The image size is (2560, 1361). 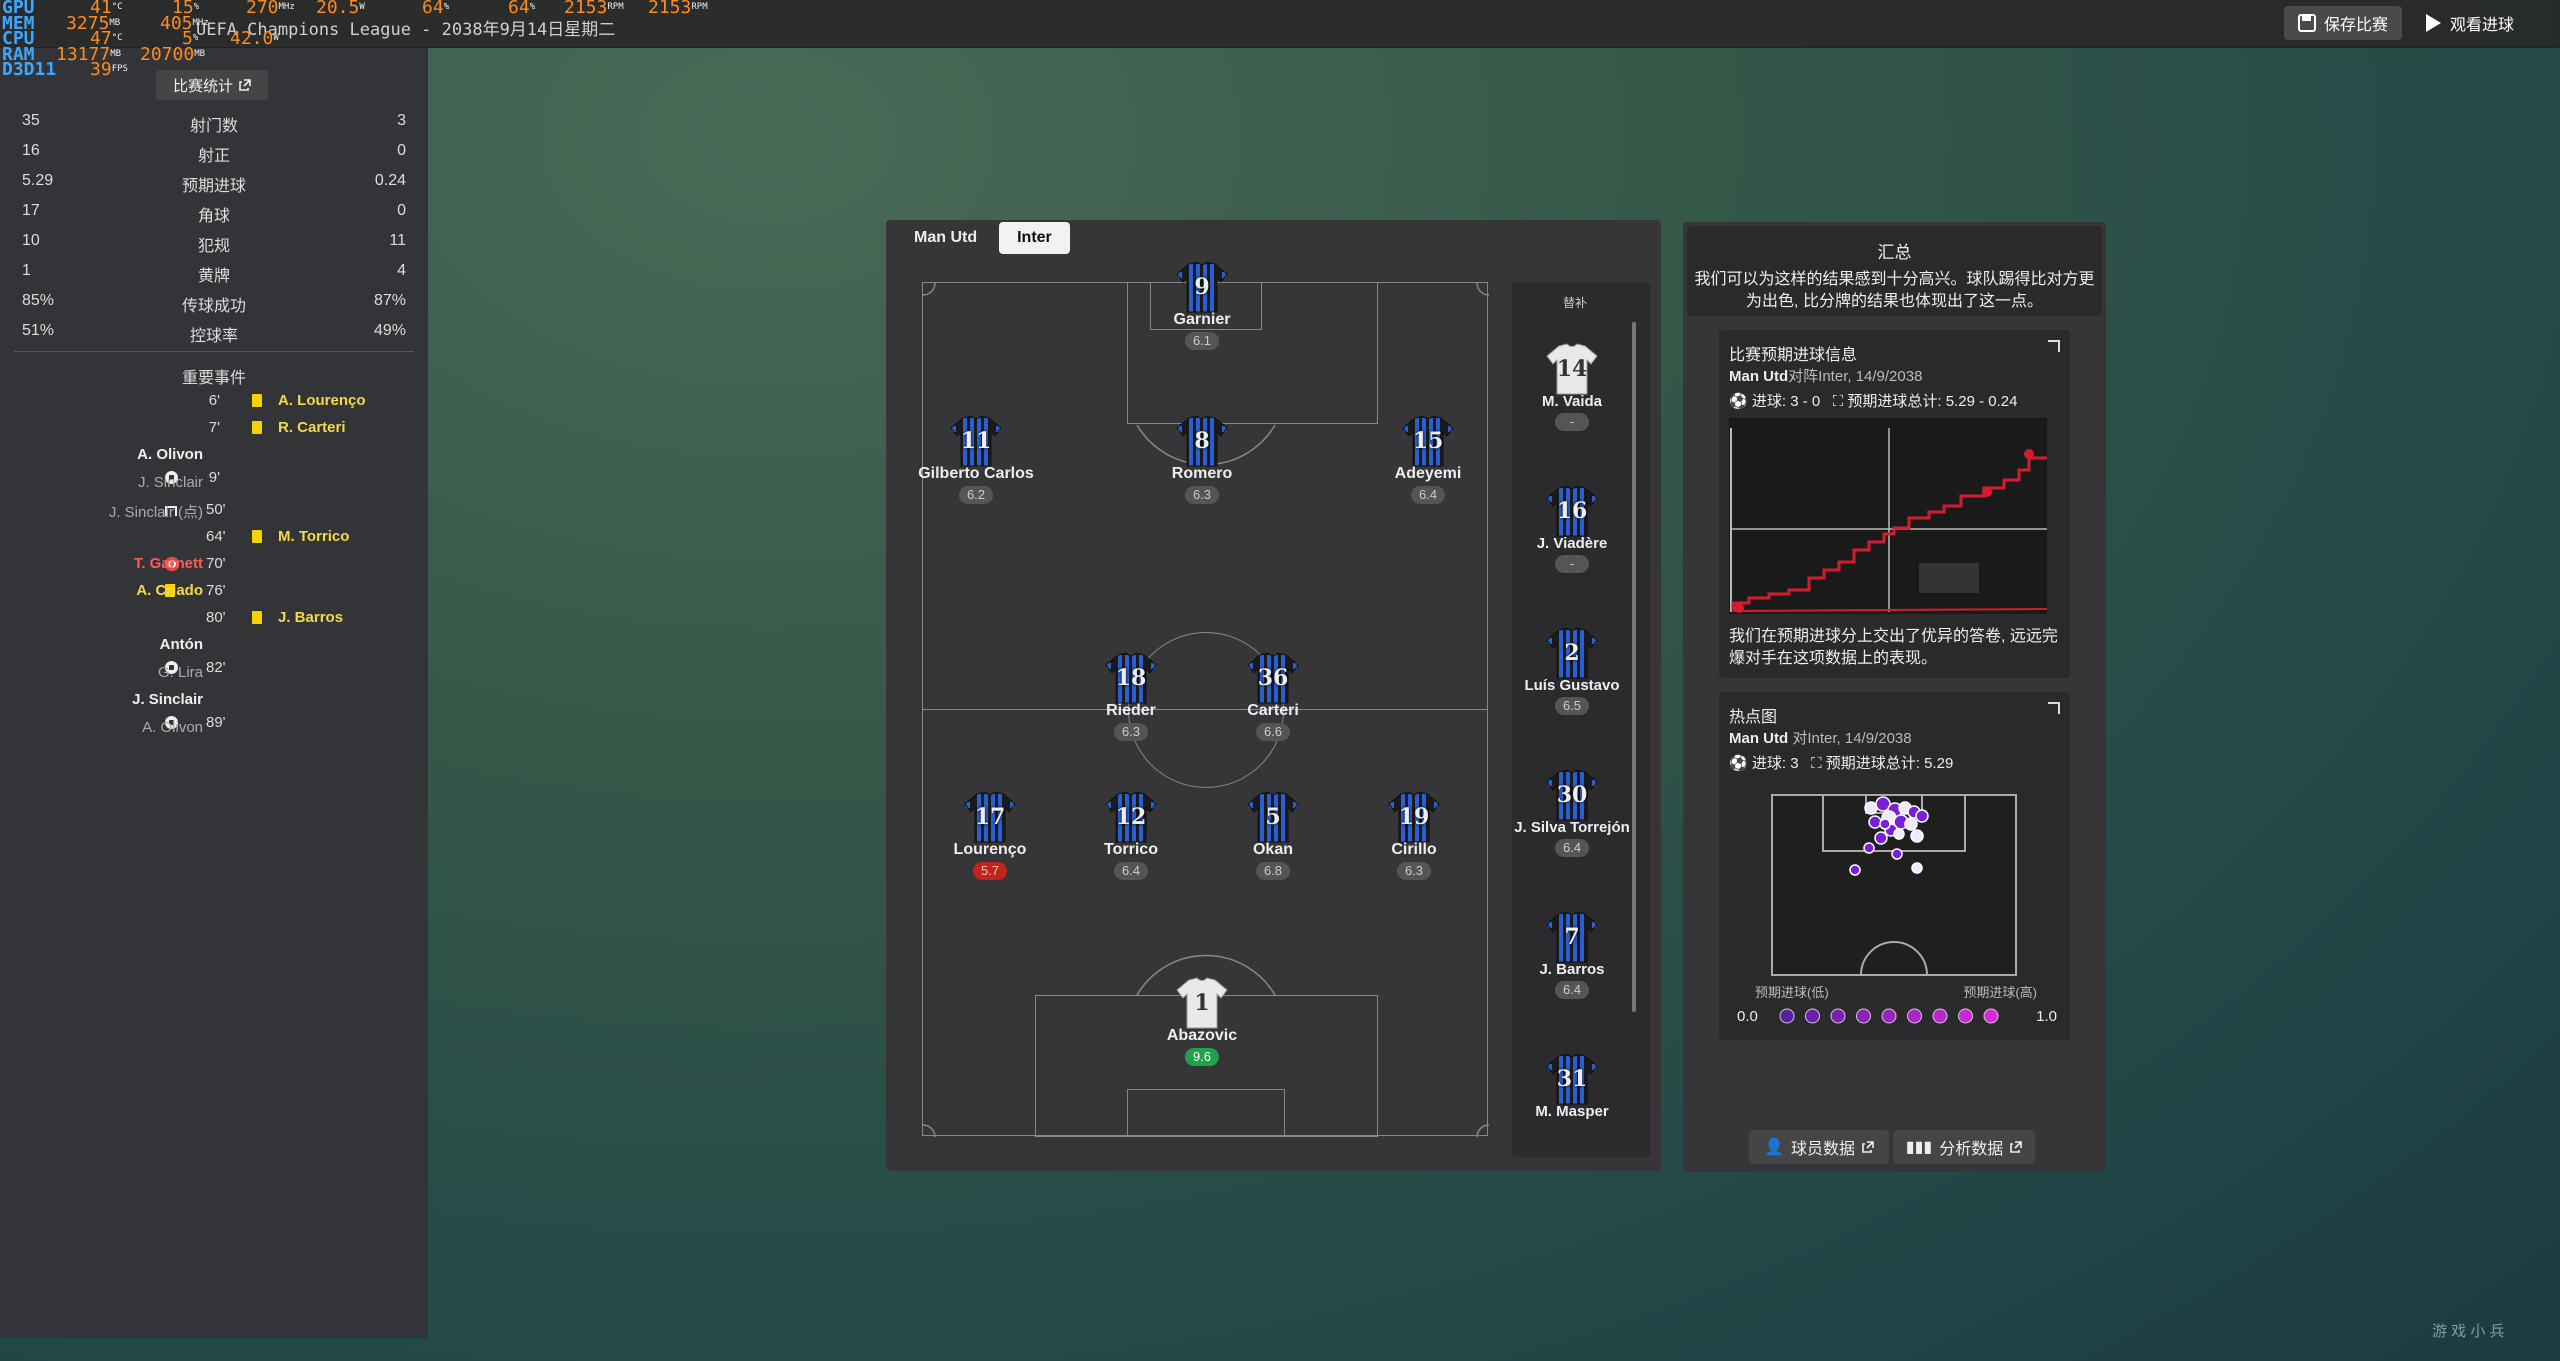 What do you see at coordinates (990, 817) in the screenshot?
I see `shirt-number: 17` at bounding box center [990, 817].